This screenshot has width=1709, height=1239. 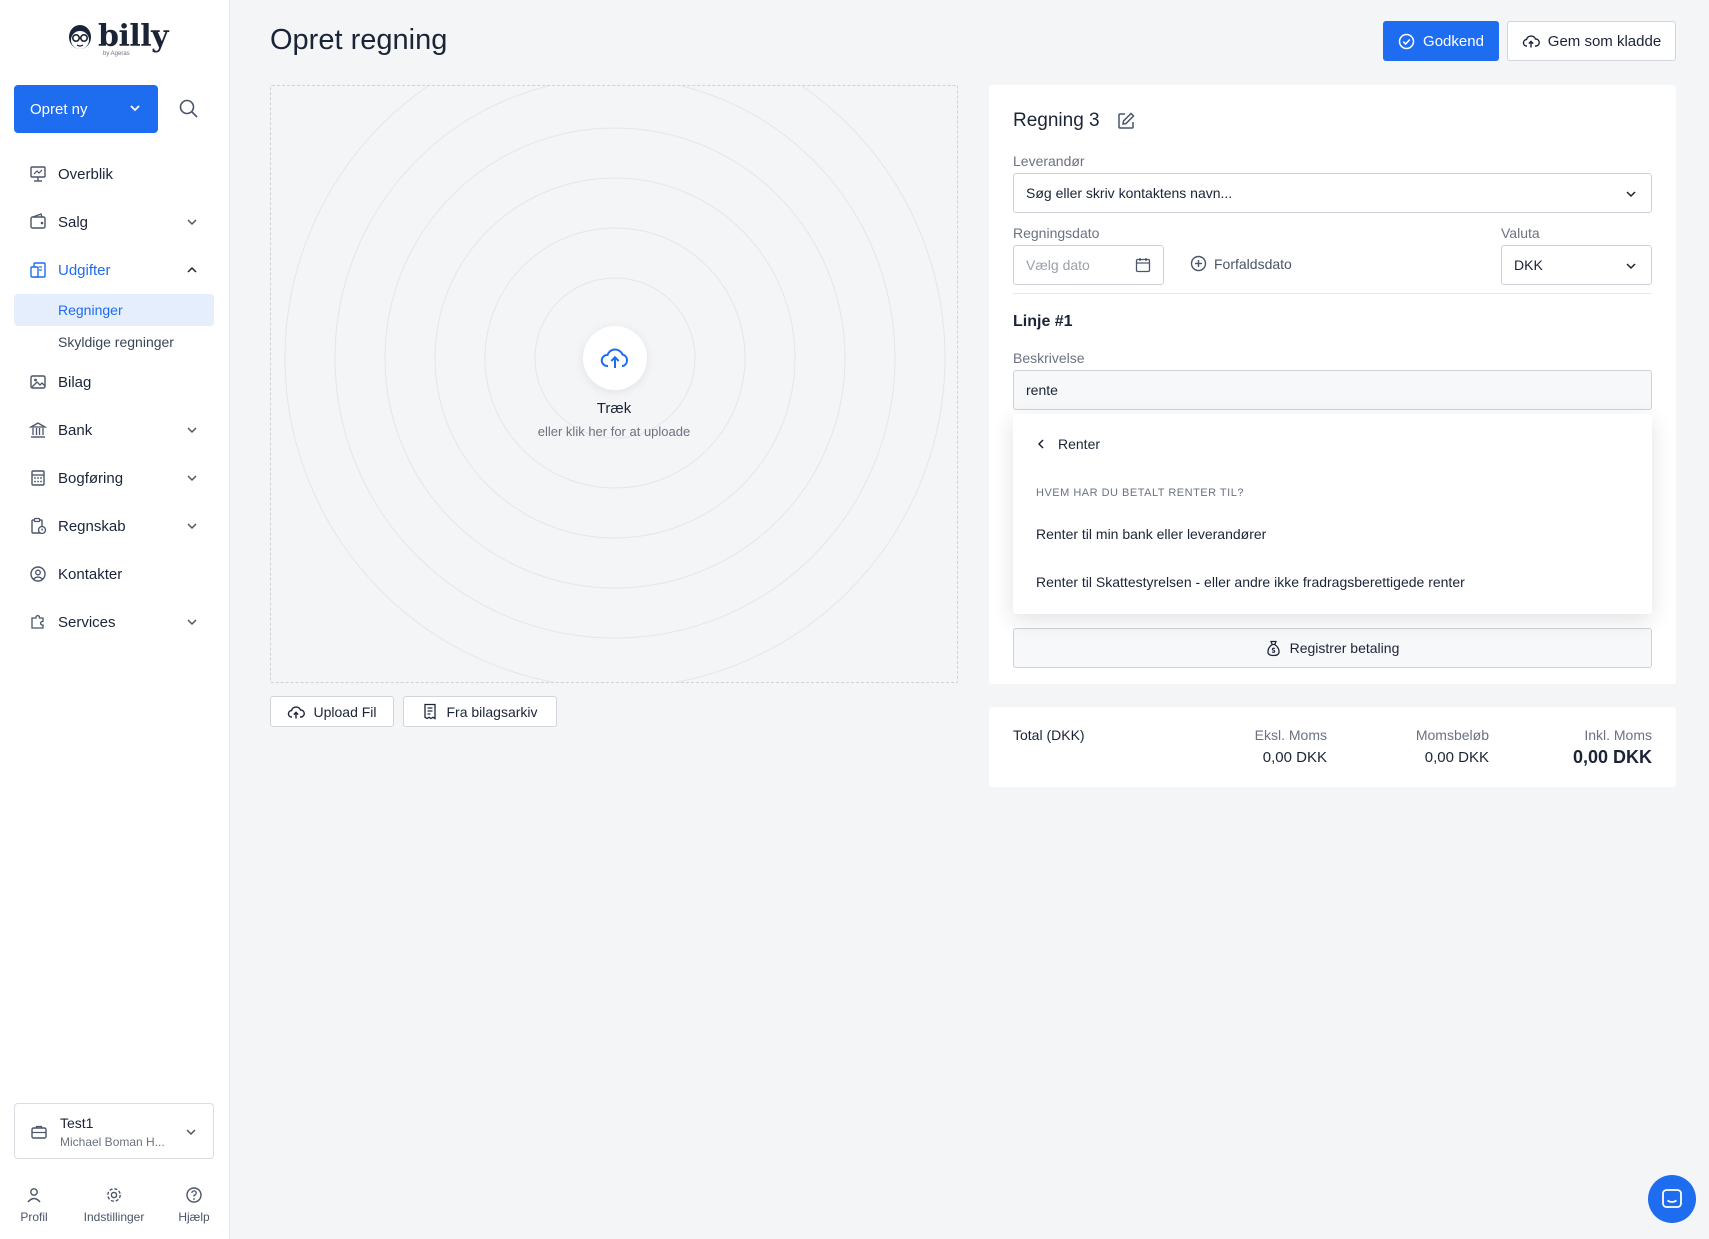 I want to click on dropzone-subtitle: eller klik her for at uploade, so click(x=614, y=431).